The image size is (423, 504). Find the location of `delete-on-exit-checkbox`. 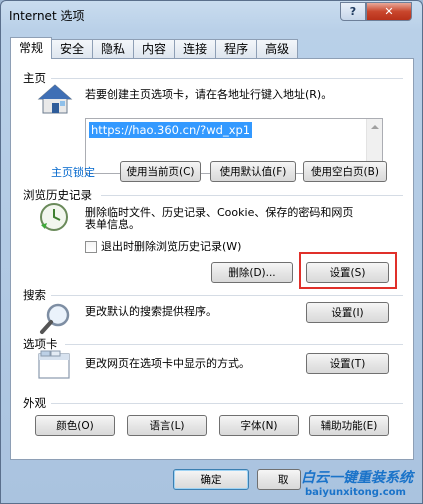

delete-on-exit-checkbox is located at coordinates (91, 247).